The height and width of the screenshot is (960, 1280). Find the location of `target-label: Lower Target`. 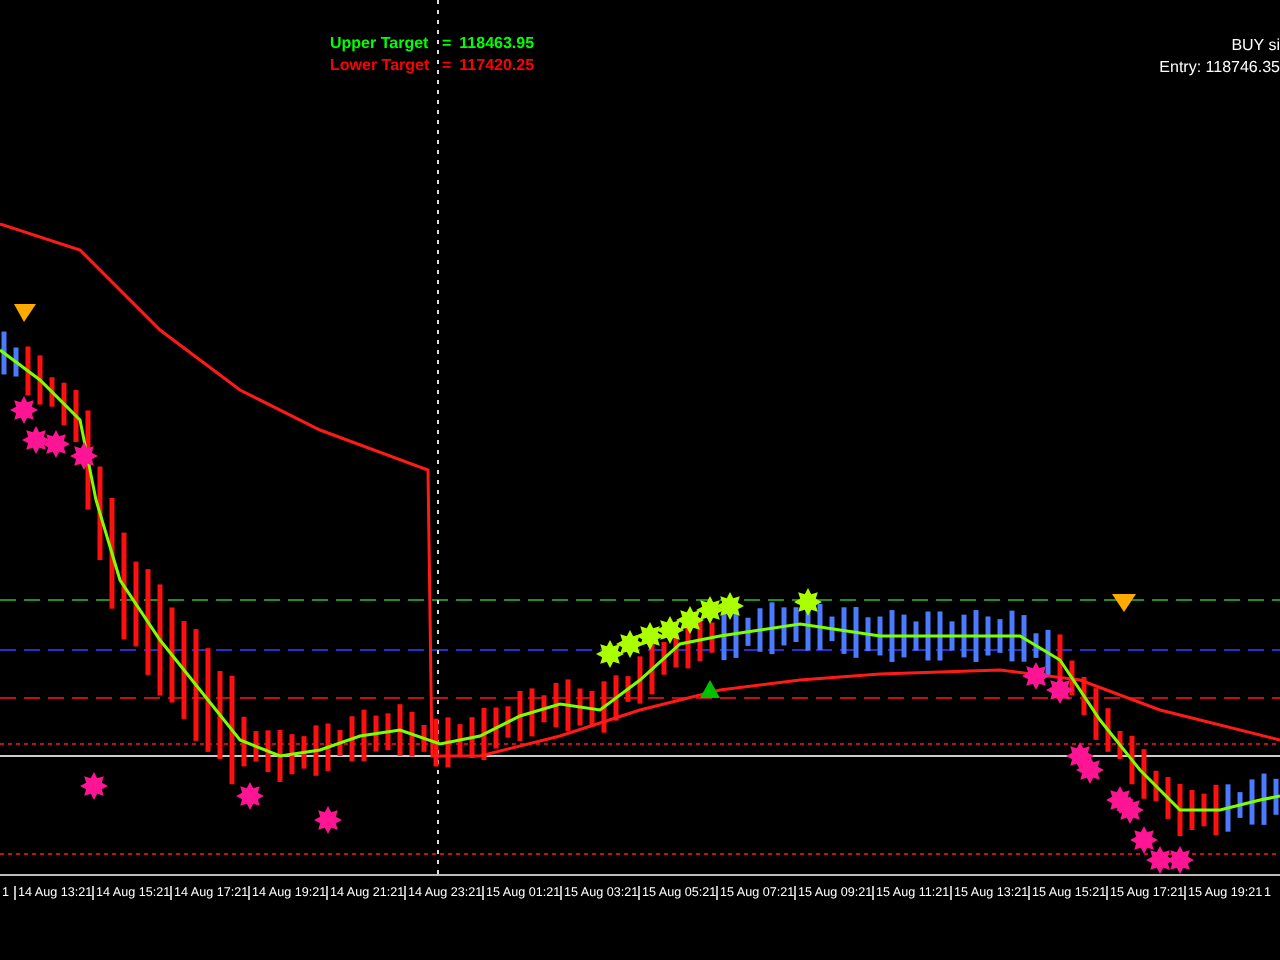

target-label: Lower Target is located at coordinates (381, 65).